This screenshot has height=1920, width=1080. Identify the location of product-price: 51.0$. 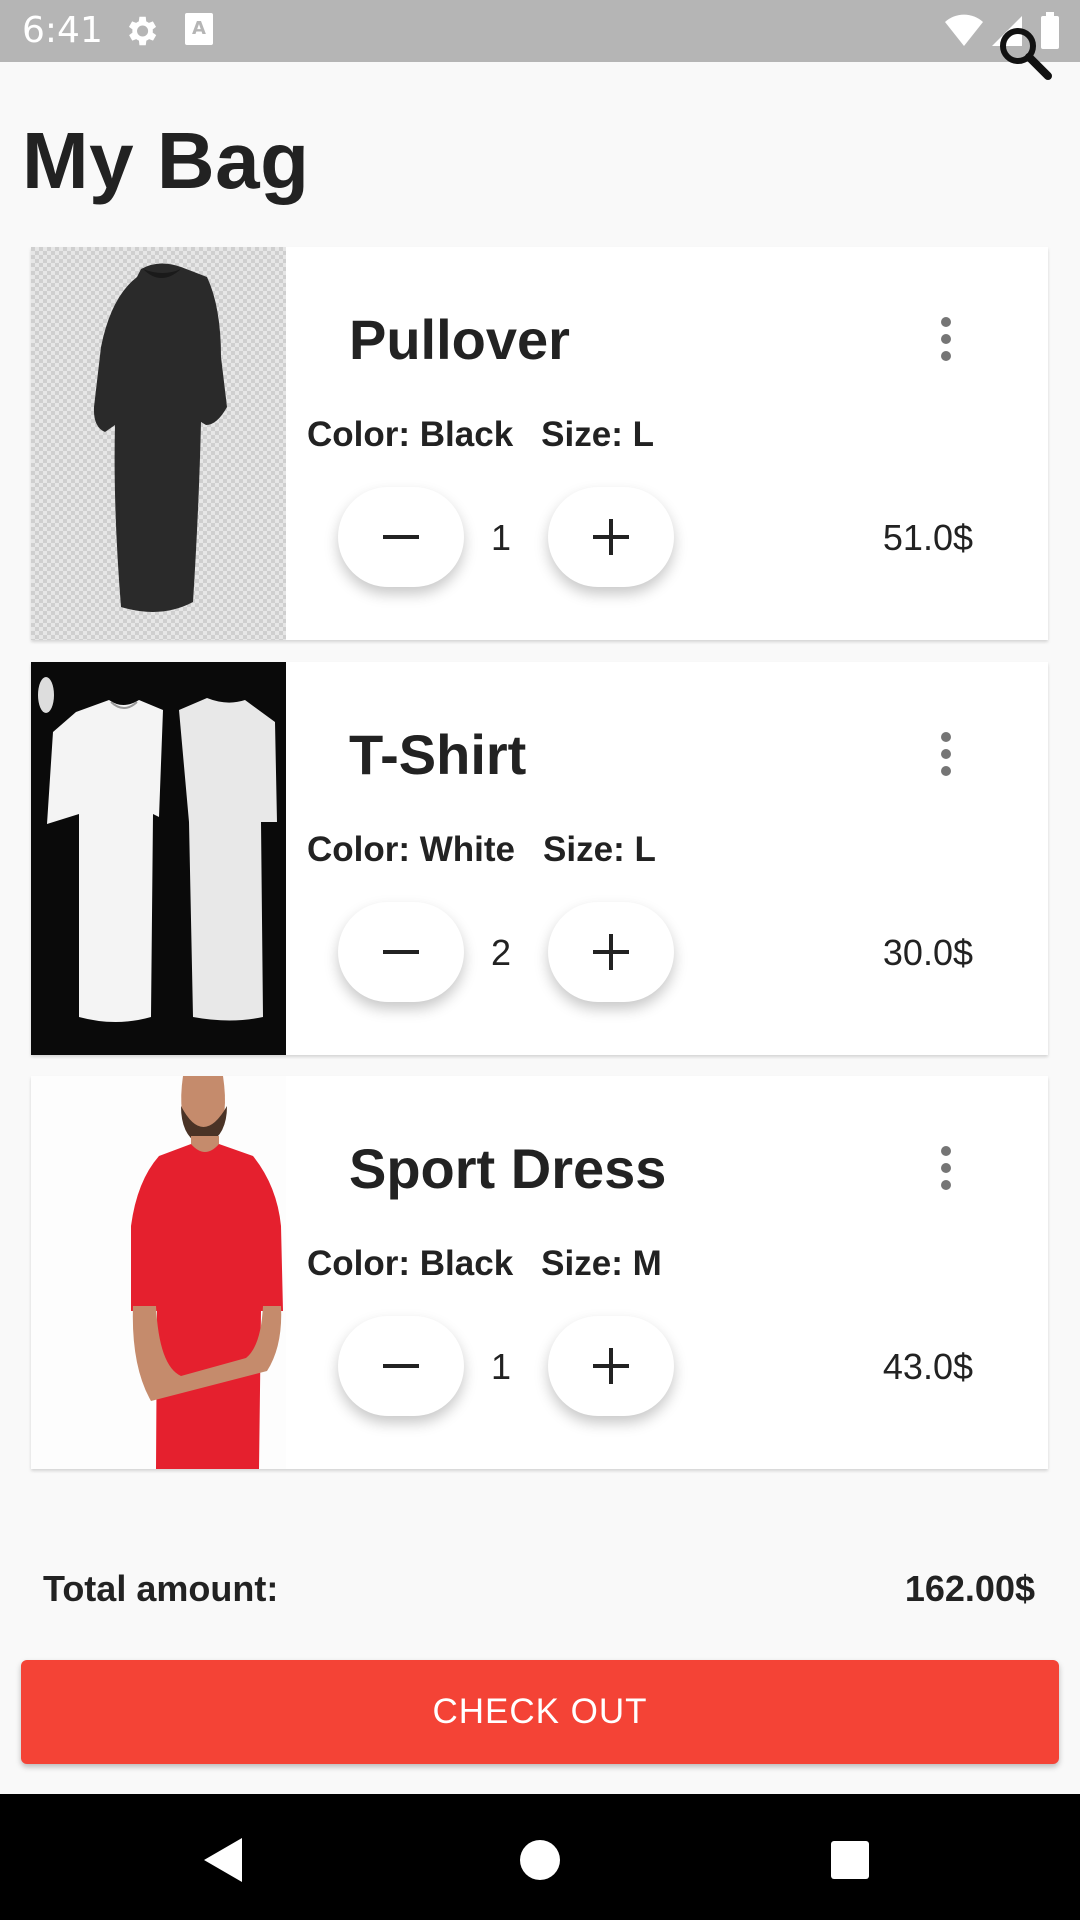
(927, 537).